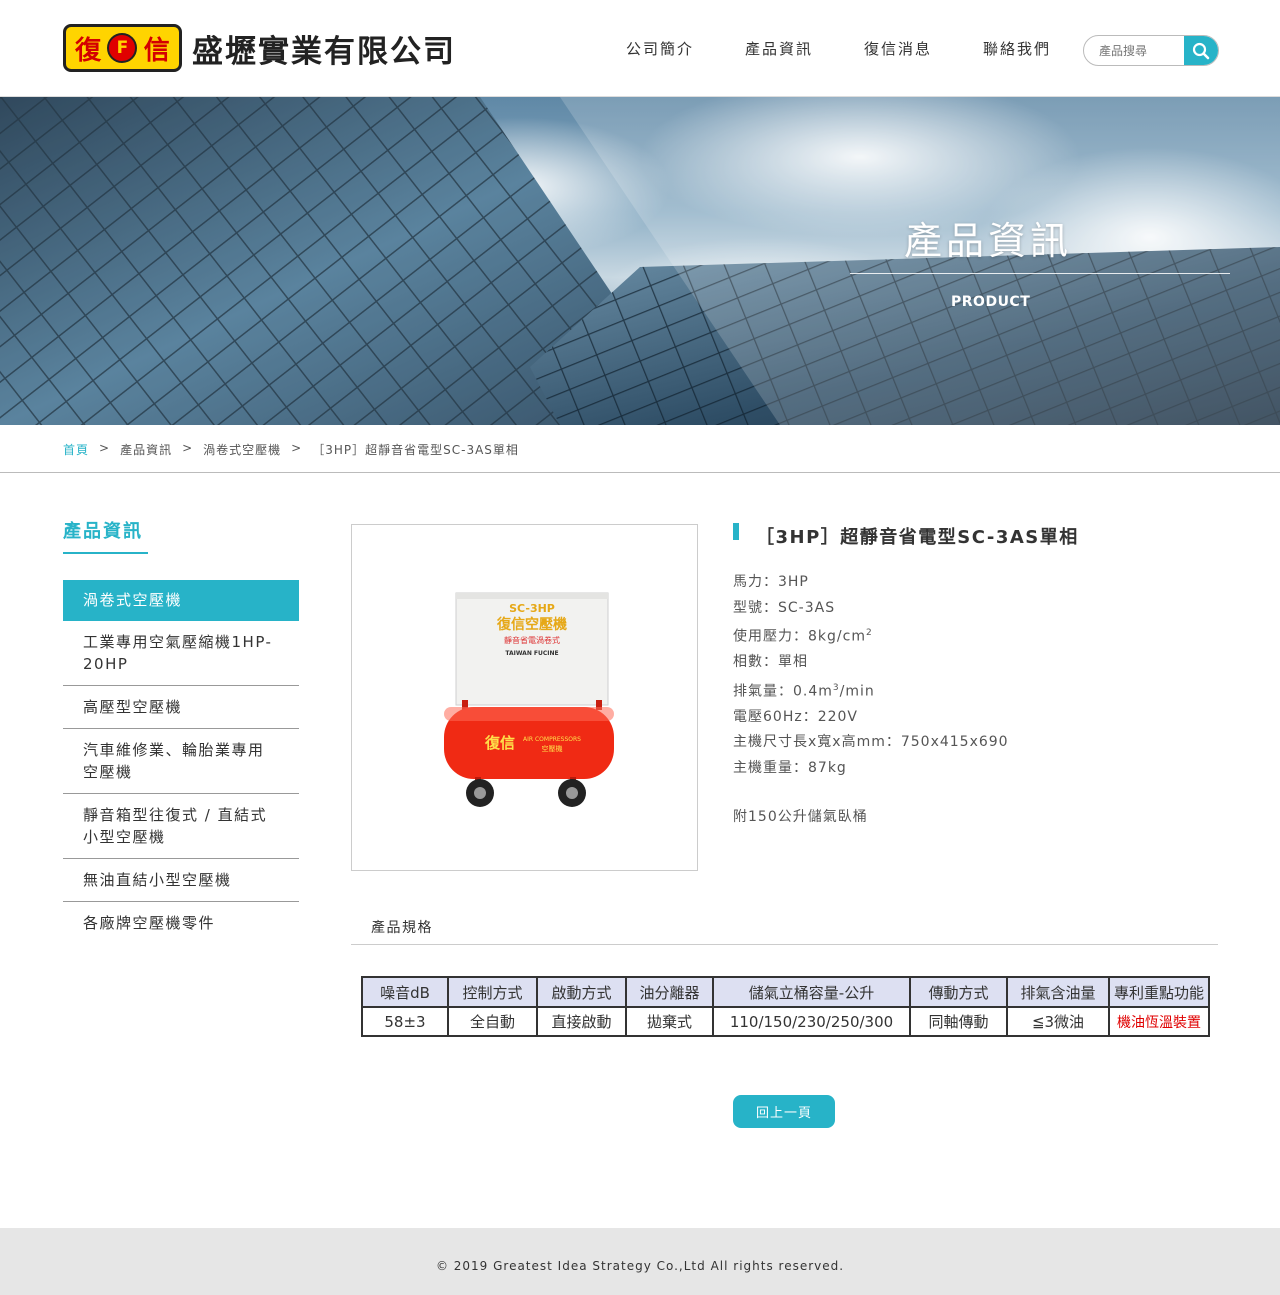 Image resolution: width=1280 pixels, height=1295 pixels. What do you see at coordinates (103, 531) in the screenshot?
I see `sidebar-title: 產品資訊` at bounding box center [103, 531].